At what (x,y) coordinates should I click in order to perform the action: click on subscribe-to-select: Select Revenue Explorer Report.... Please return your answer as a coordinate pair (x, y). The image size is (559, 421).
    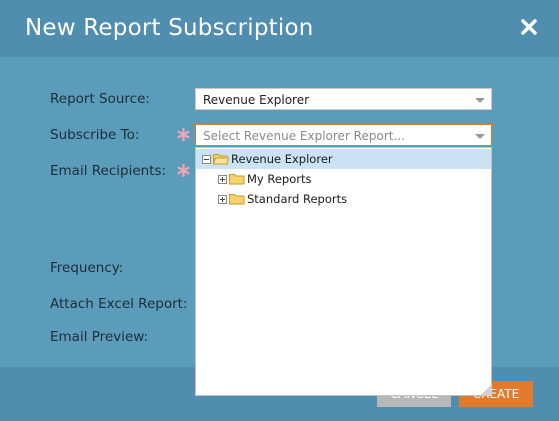
    Looking at the image, I should click on (343, 135).